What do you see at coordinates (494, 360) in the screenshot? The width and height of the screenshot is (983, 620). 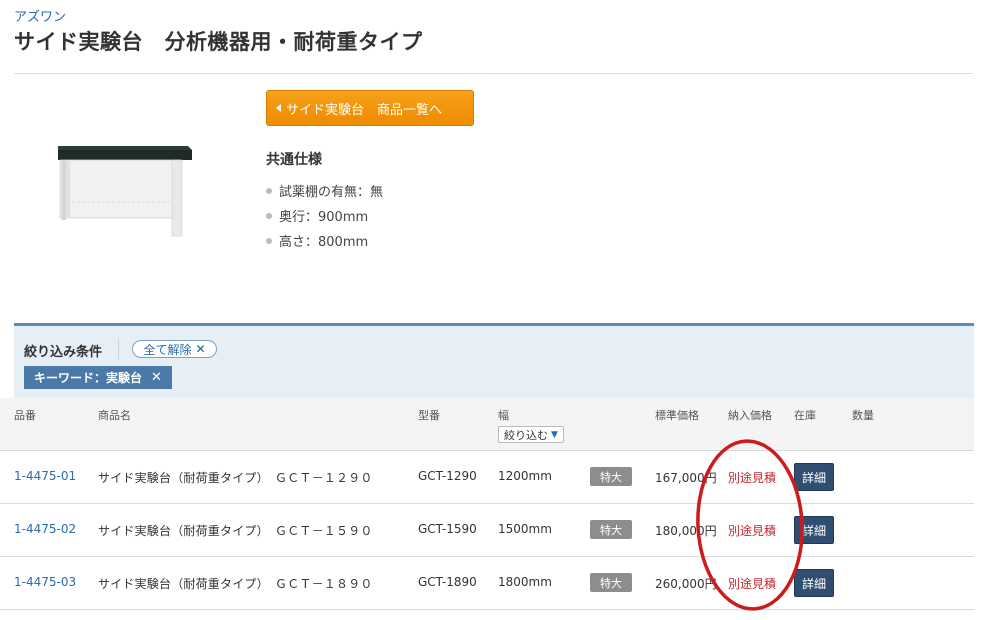 I see `filter-bar: 絞り込み条件 全て解除 ✕ キーワード：実験台 ✕` at bounding box center [494, 360].